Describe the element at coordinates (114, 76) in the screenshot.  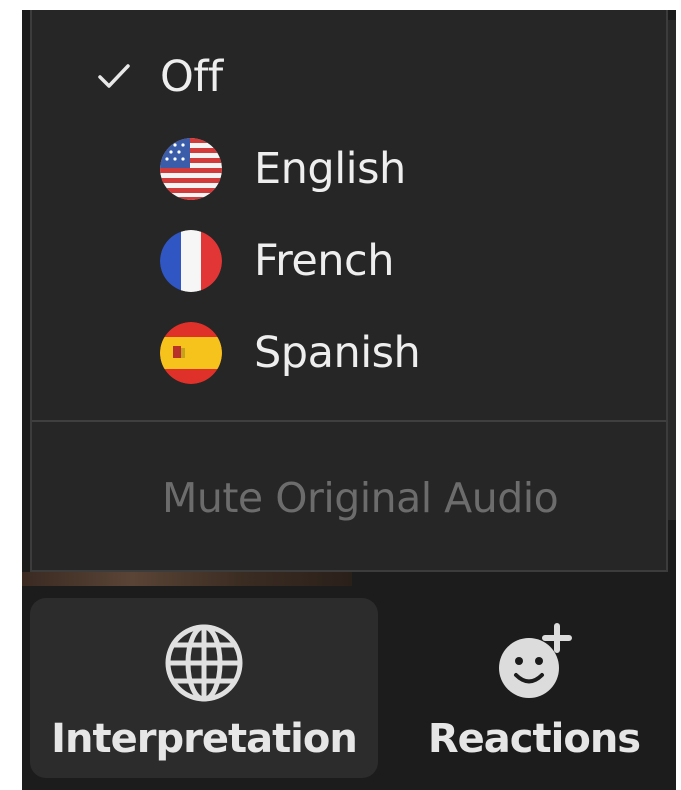
I see `checkmark-icon` at that location.